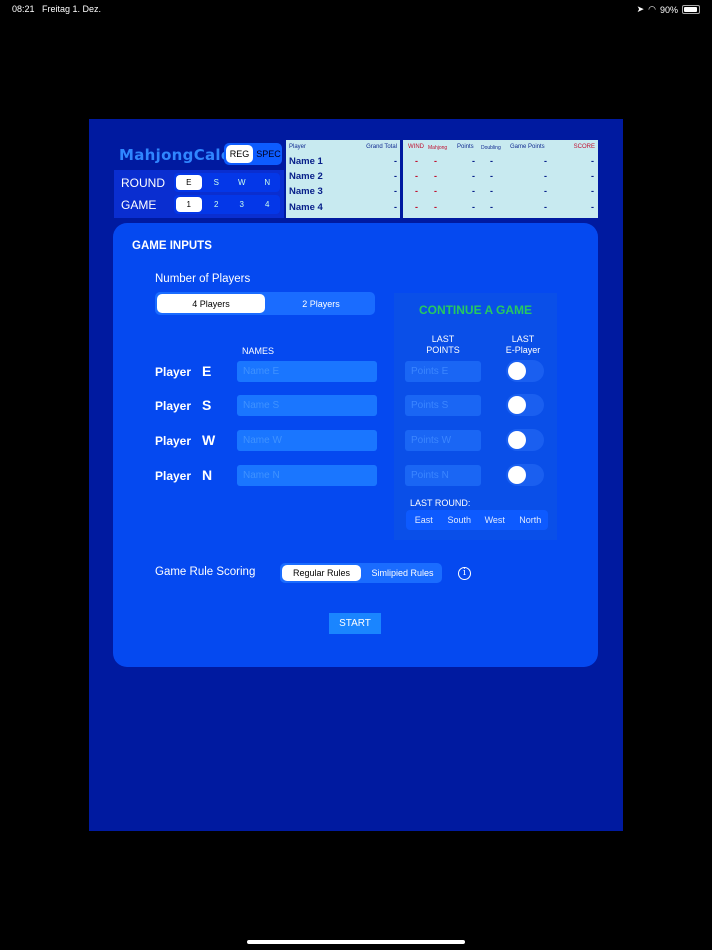 The width and height of the screenshot is (712, 950). Describe the element at coordinates (189, 182) in the screenshot. I see `round-e-button: E` at that location.